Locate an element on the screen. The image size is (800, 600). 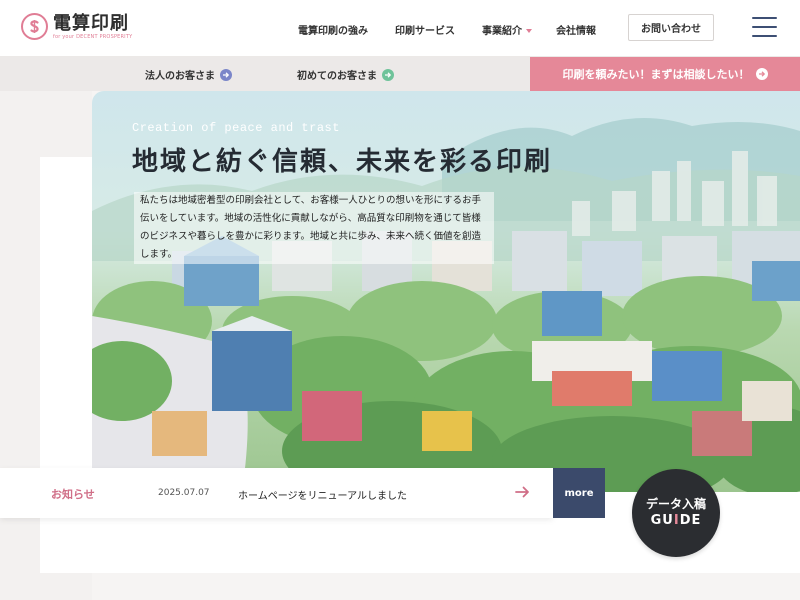
site-logo: 電算印刷 for your DECENT PROSPERITY is located at coordinates (76, 26).